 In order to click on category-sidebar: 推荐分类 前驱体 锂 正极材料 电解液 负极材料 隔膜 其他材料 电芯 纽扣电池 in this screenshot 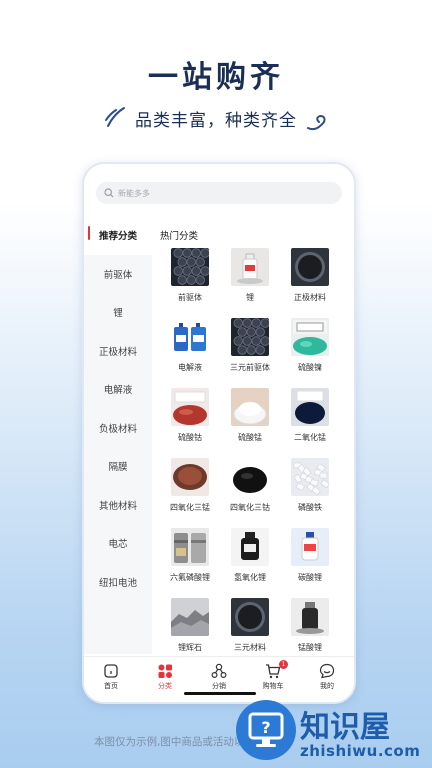, I will do `click(118, 435)`.